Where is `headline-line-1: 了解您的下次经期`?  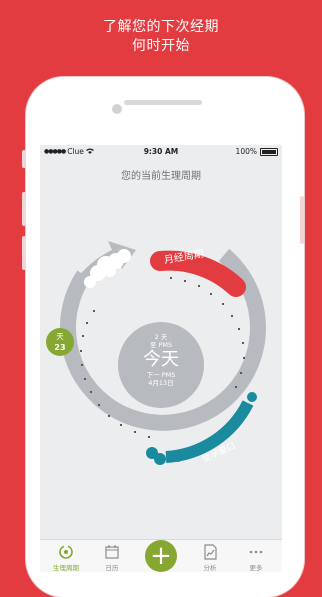 headline-line-1: 了解您的下次经期 is located at coordinates (161, 27).